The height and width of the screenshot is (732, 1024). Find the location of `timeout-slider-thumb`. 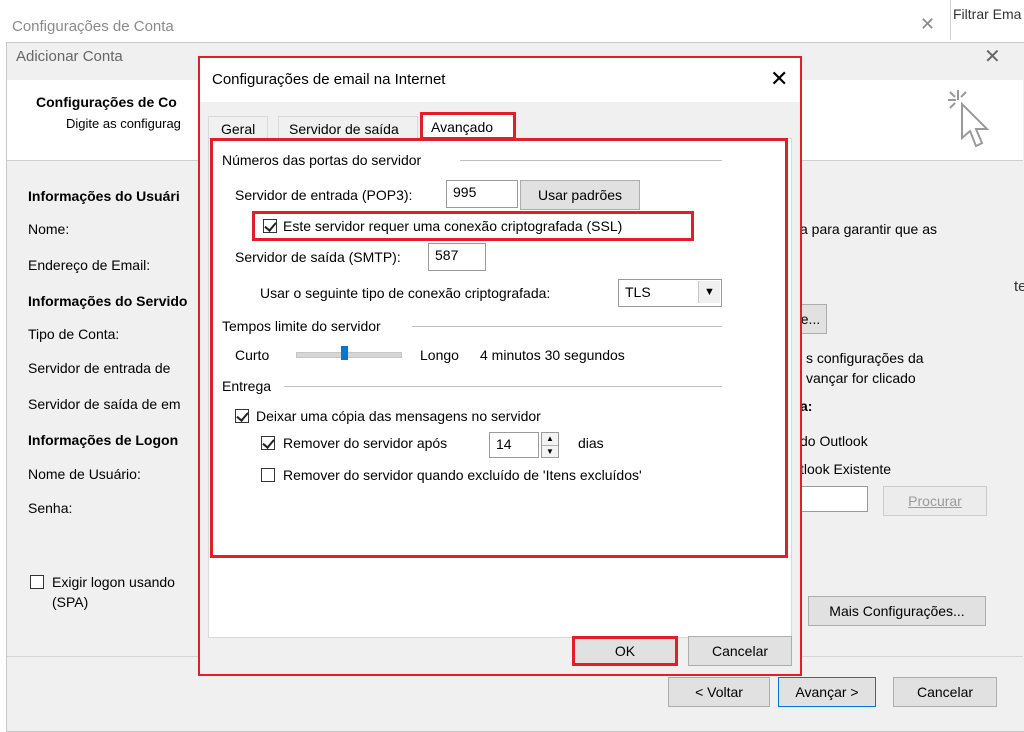

timeout-slider-thumb is located at coordinates (344, 353).